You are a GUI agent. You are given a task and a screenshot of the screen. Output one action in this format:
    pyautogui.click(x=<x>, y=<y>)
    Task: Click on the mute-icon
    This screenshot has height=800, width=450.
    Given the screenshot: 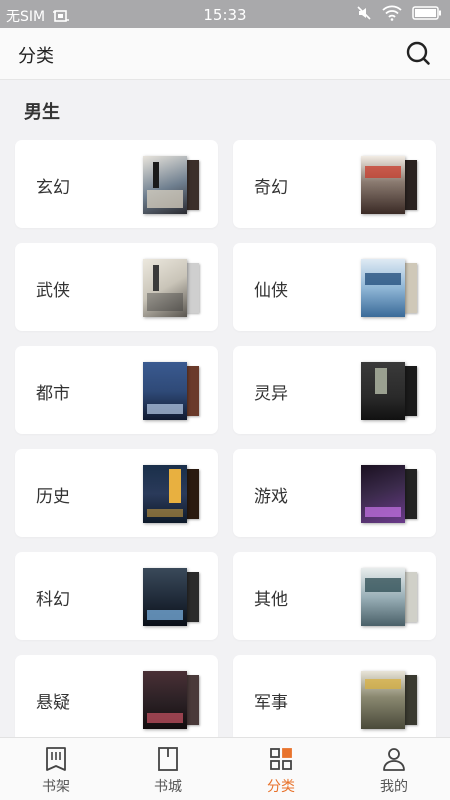 What is the action you would take?
    pyautogui.click(x=364, y=13)
    